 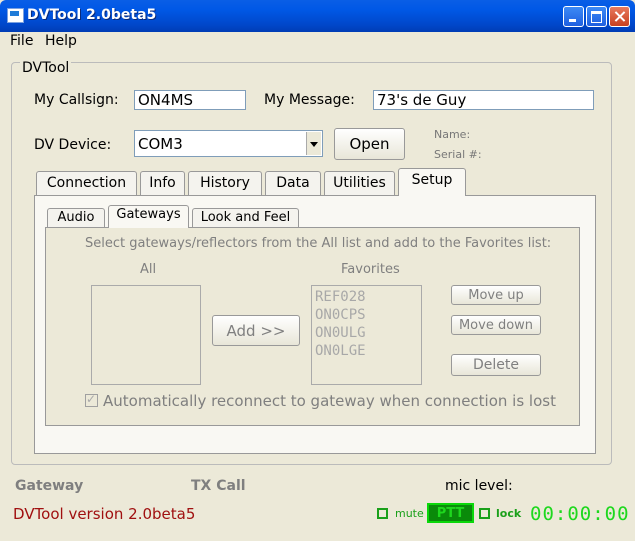 I want to click on menu-file: File, so click(x=21, y=41).